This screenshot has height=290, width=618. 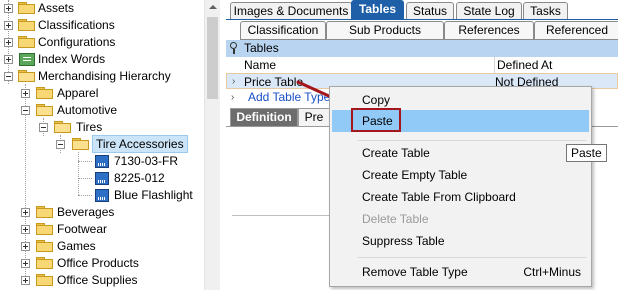 I want to click on tree-item-games: Games, so click(x=102, y=246).